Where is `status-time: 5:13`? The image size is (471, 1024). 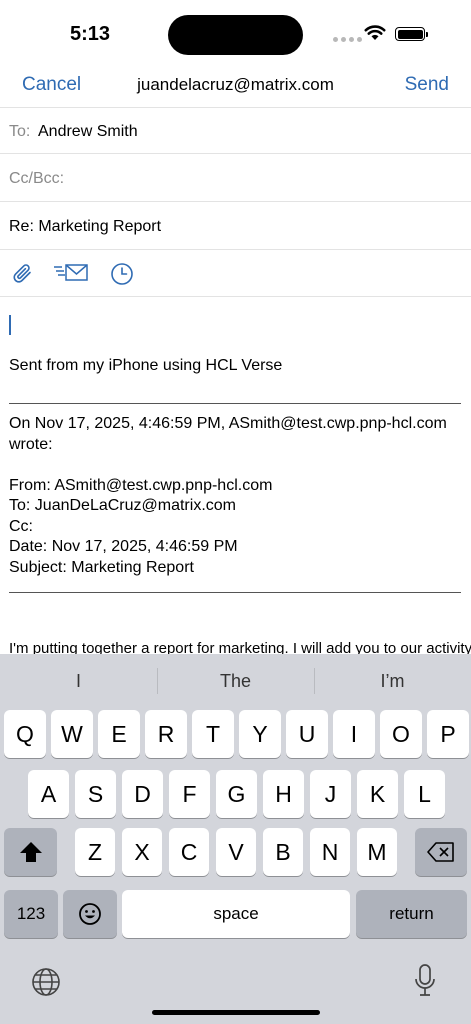
status-time: 5:13 is located at coordinates (90, 34).